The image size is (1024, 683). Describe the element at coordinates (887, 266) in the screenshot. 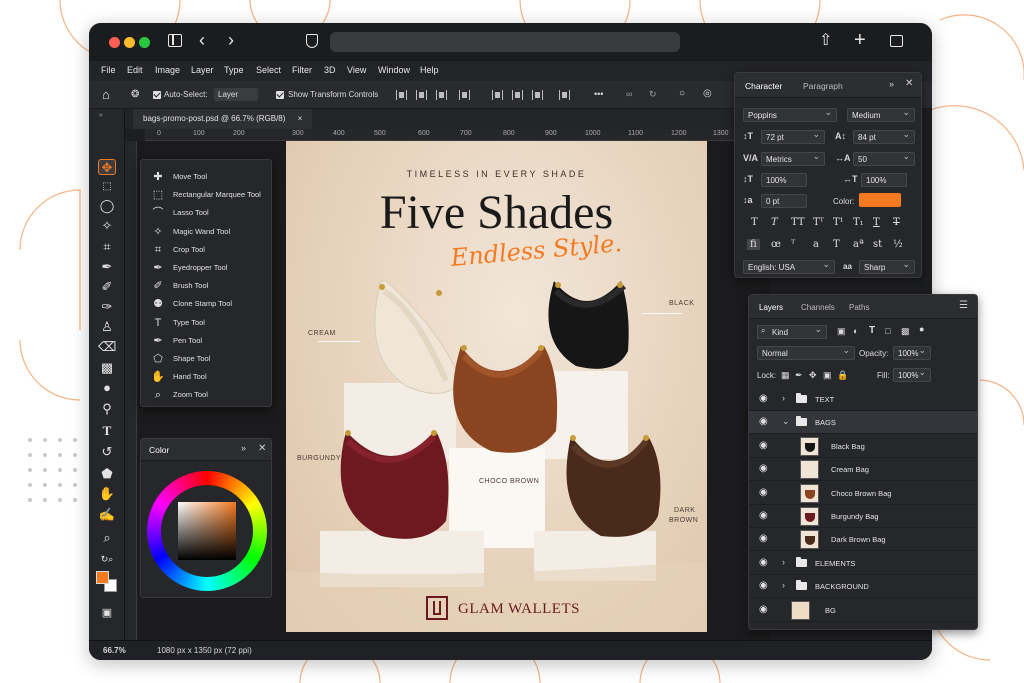

I see `antialias-select: Sharp` at that location.